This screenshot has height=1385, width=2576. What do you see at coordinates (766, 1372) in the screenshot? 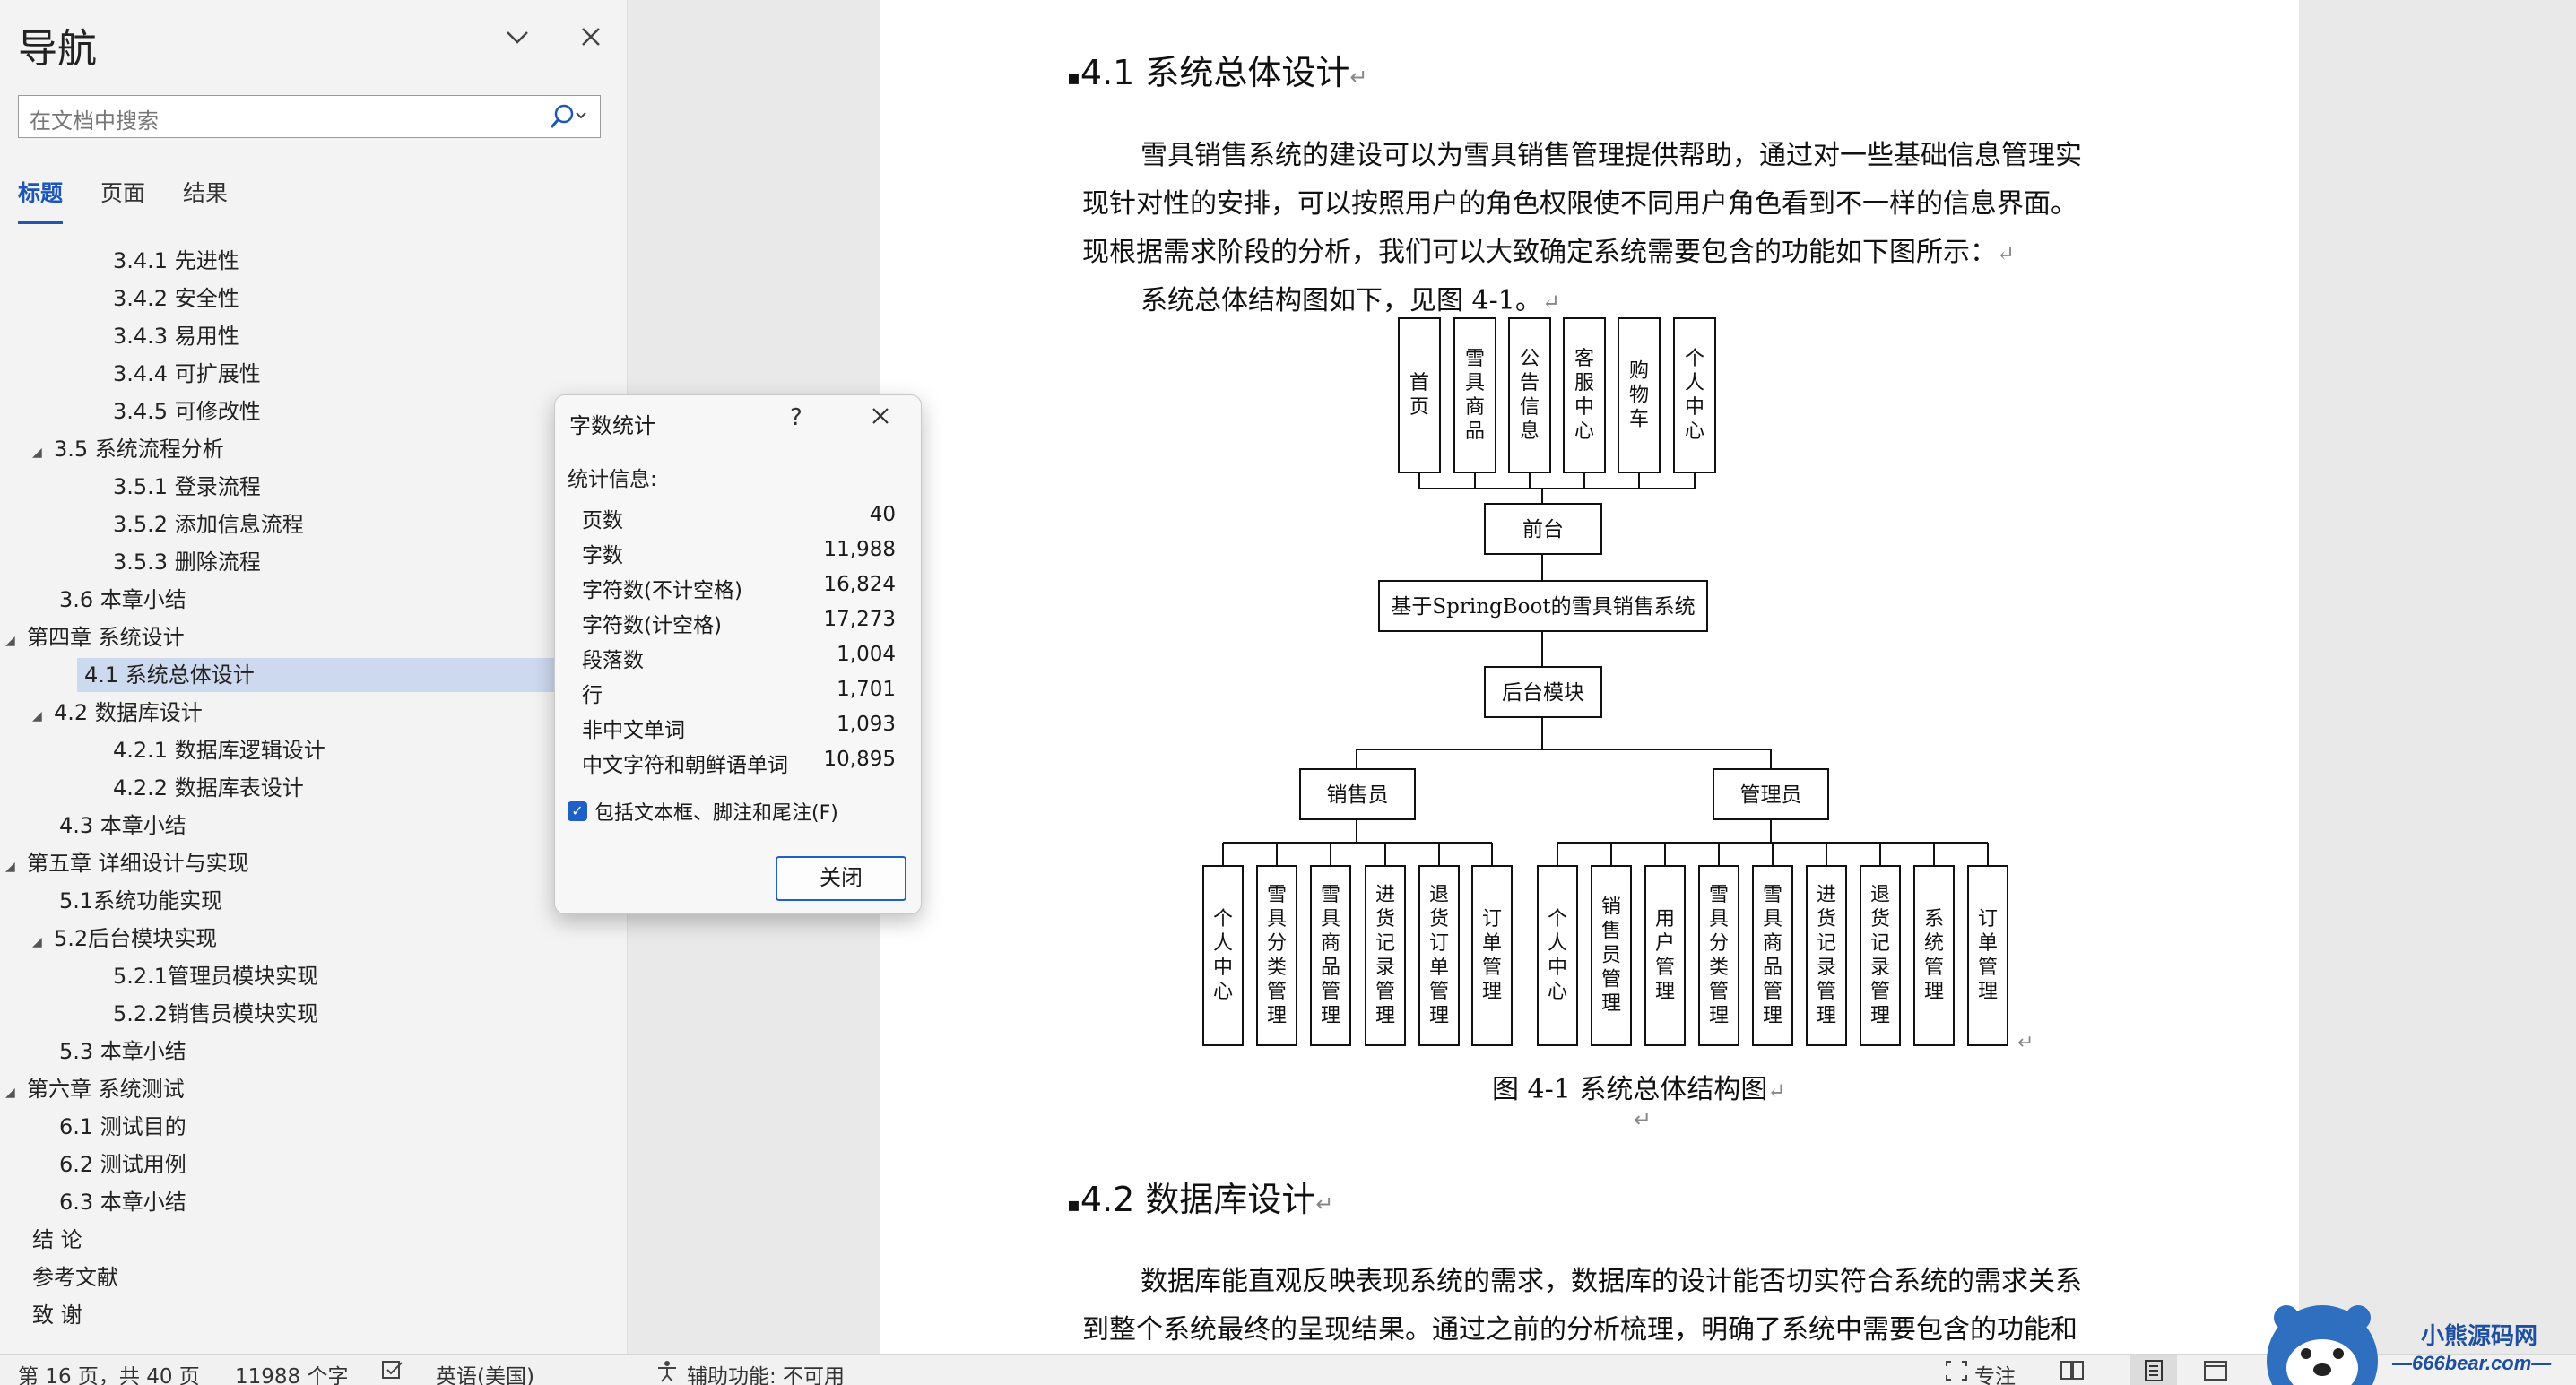
I see `accessibility-status: 辅助功能: 不可用` at bounding box center [766, 1372].